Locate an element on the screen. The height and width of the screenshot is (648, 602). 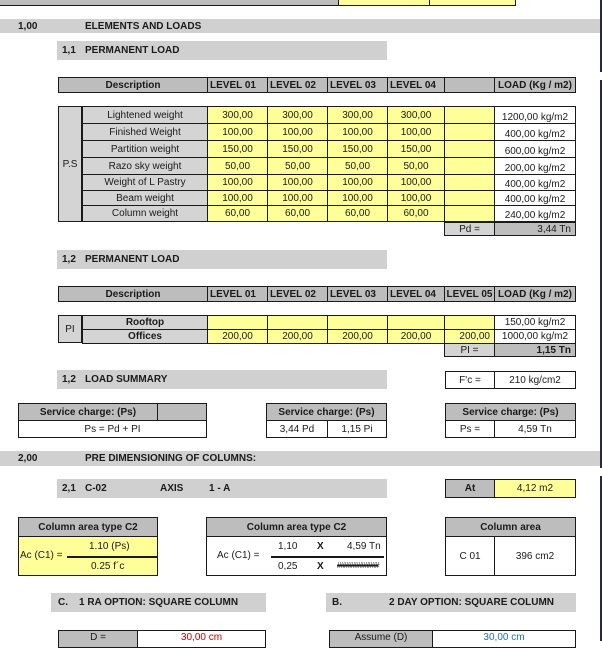
numerator-multiply: X is located at coordinates (320, 546).